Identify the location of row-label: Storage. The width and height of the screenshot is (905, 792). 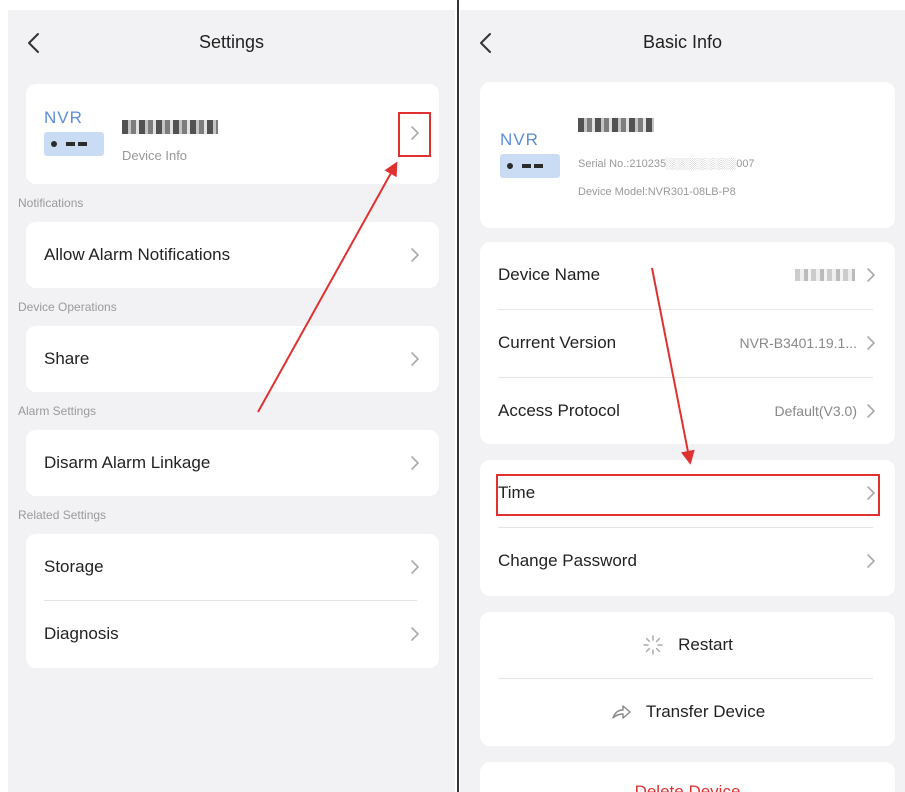
(74, 566).